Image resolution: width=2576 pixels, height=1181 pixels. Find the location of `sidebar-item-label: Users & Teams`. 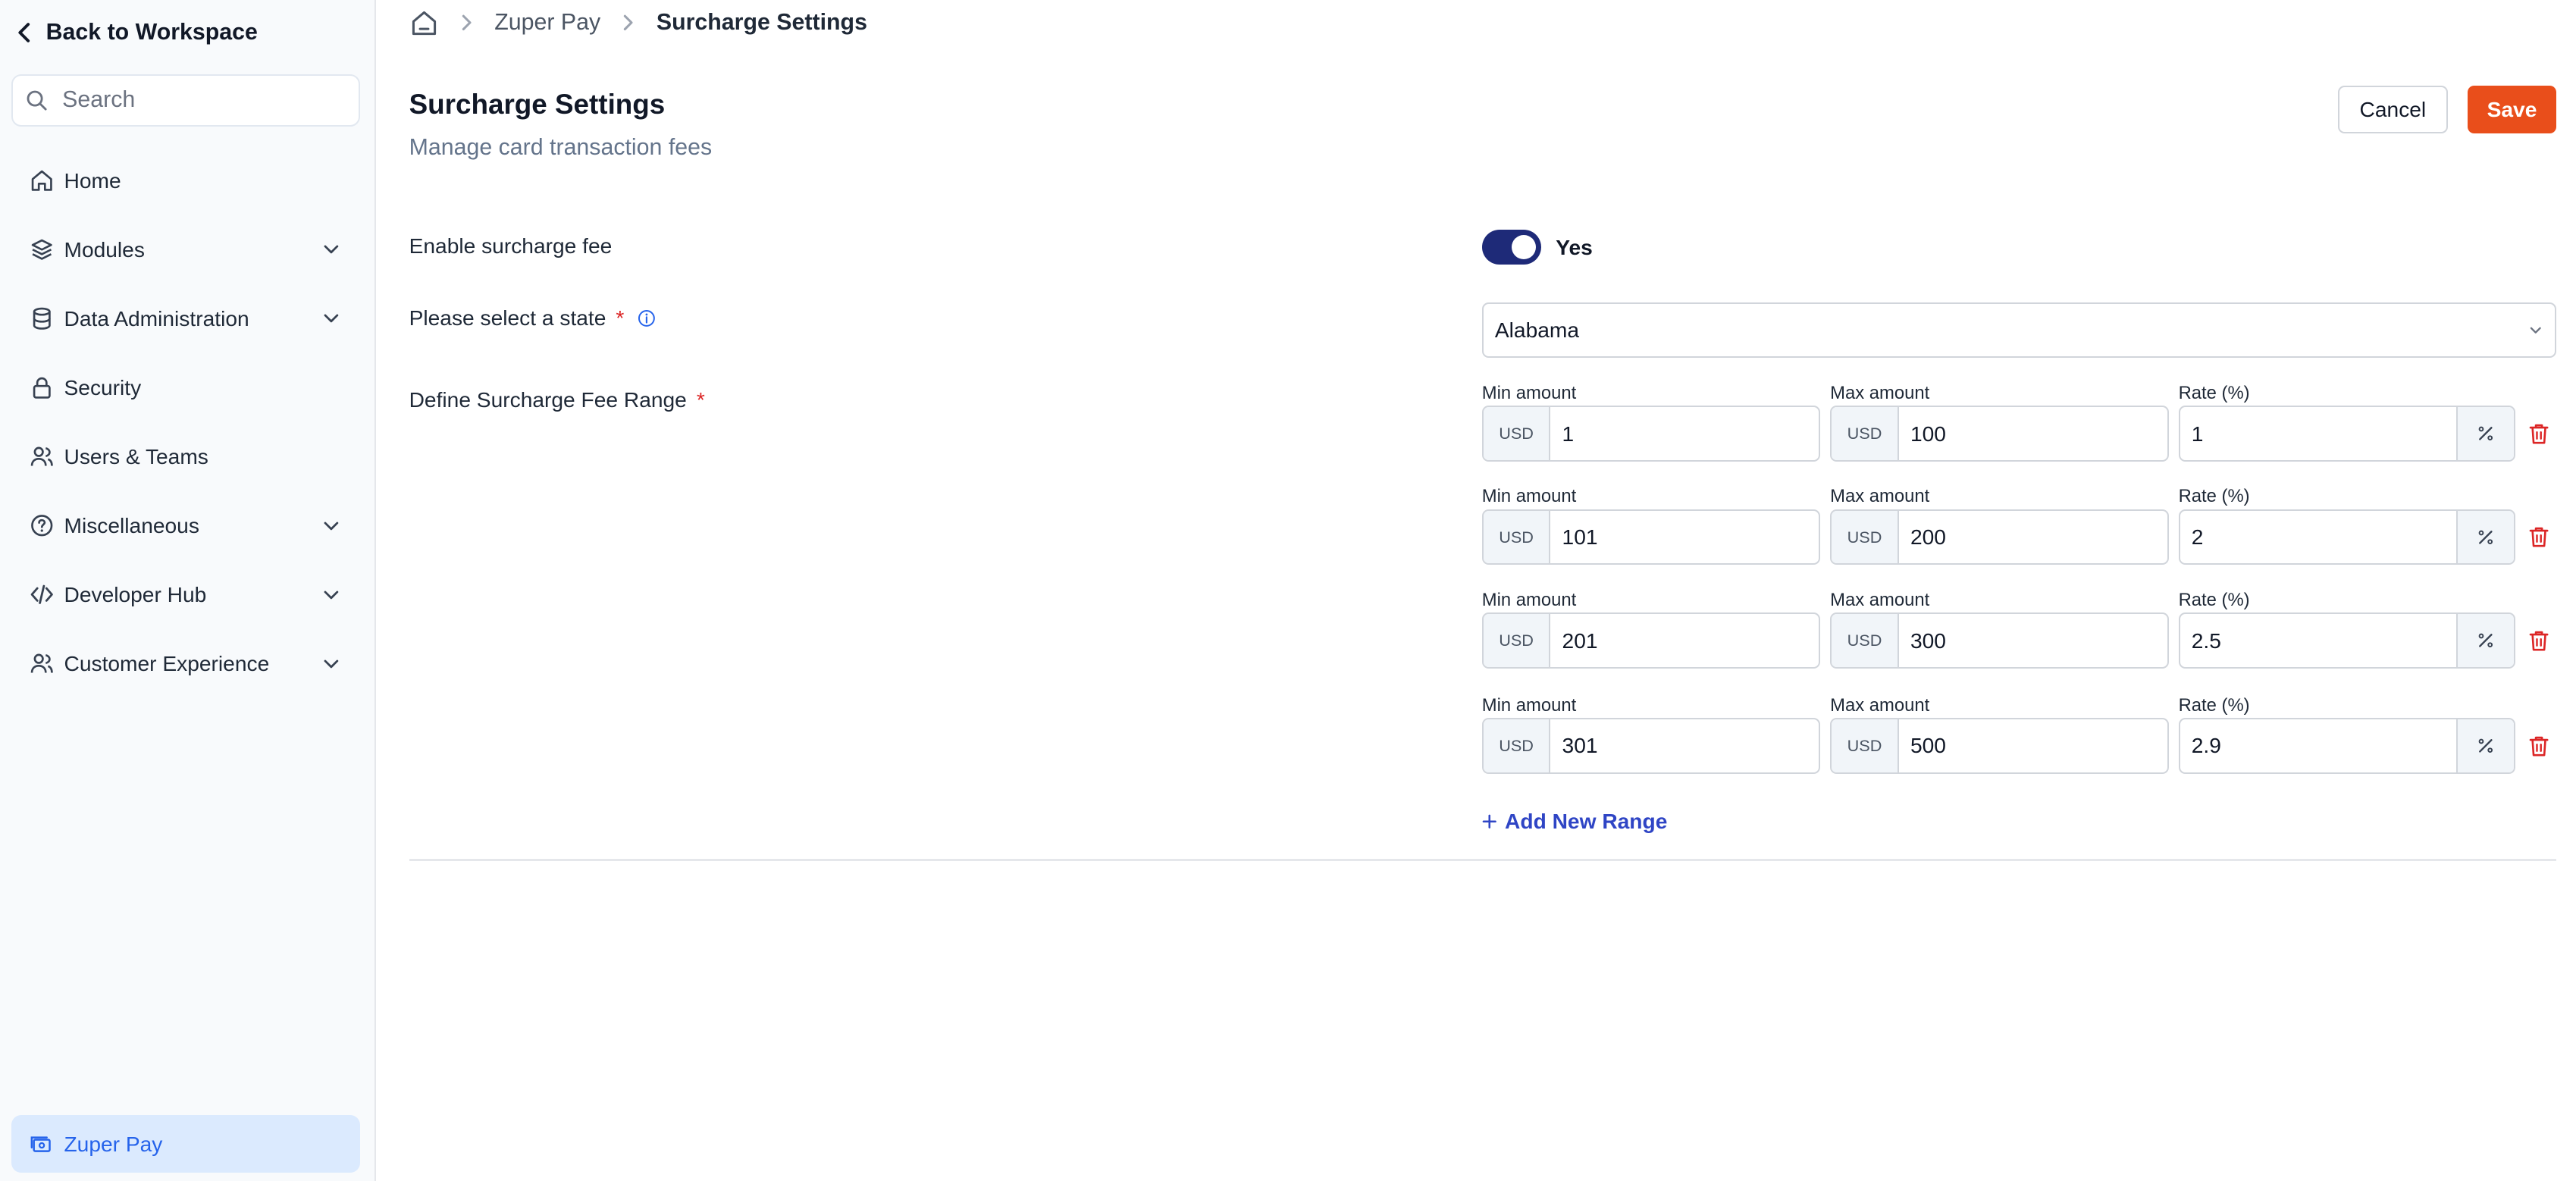

sidebar-item-label: Users & Teams is located at coordinates (136, 455).